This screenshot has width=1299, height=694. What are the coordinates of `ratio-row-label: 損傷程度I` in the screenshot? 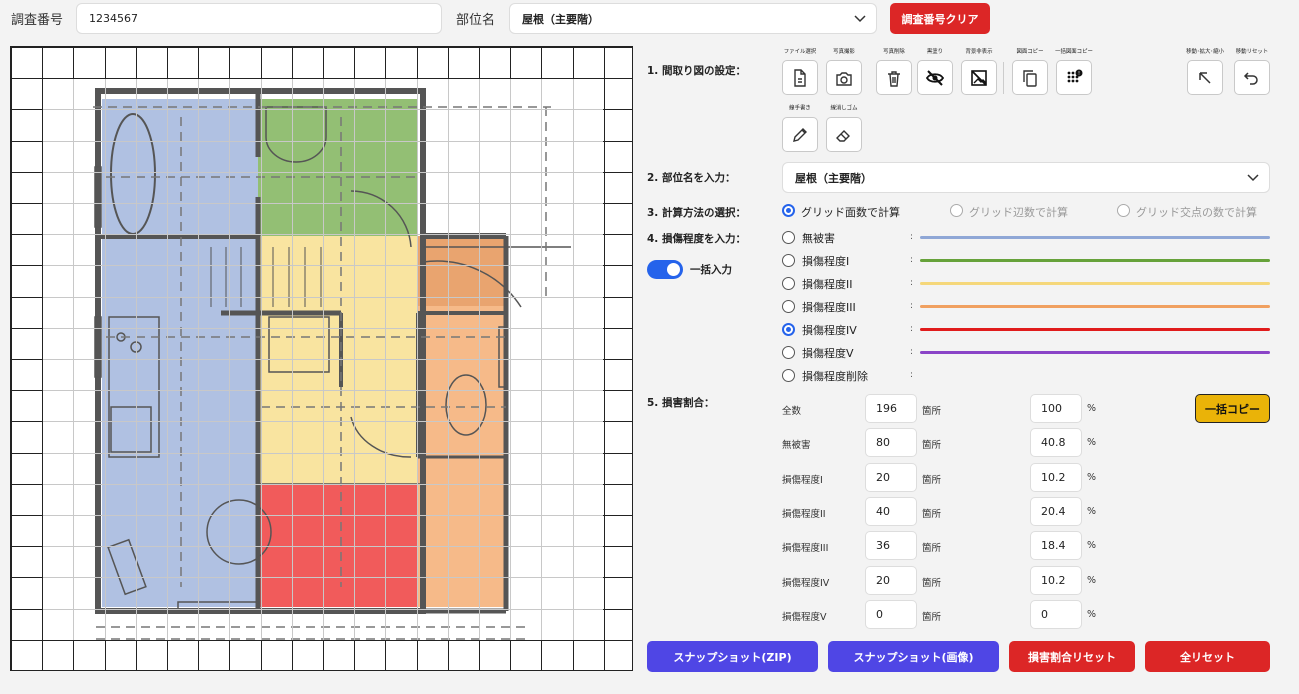 It's located at (802, 480).